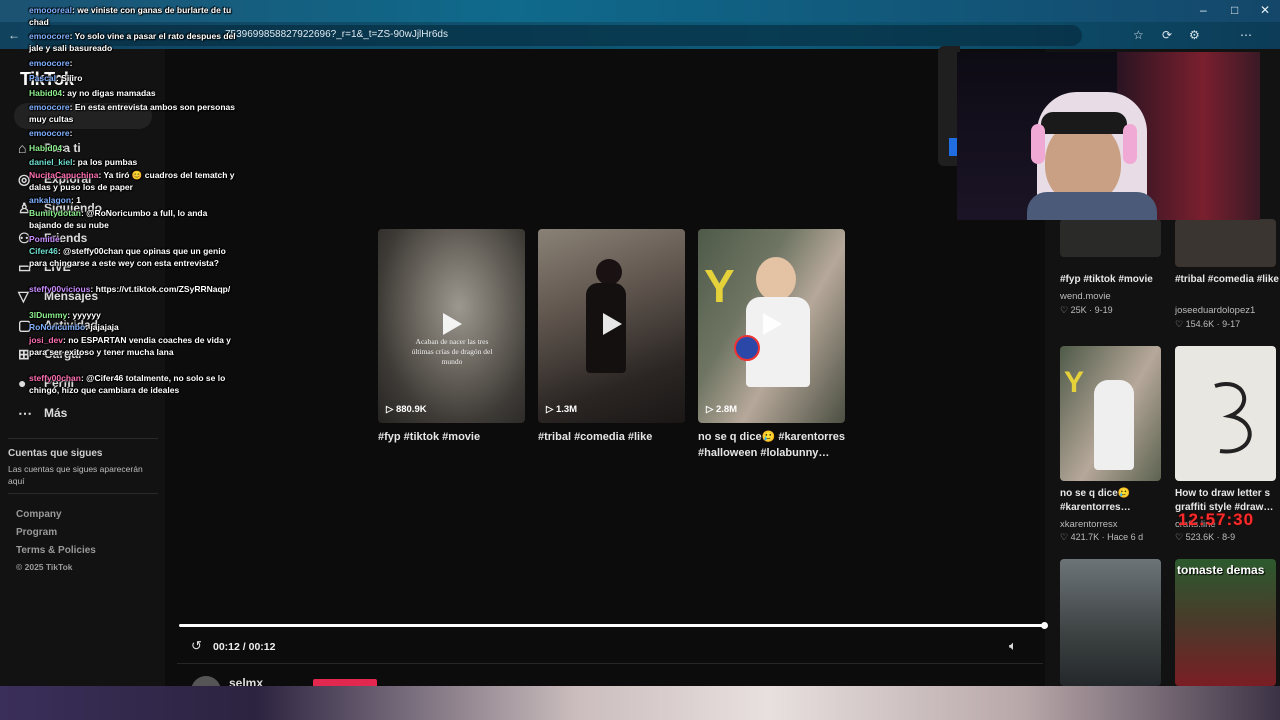  What do you see at coordinates (88, 383) in the screenshot?
I see `sidebar-item-perfil: ● Perfil` at bounding box center [88, 383].